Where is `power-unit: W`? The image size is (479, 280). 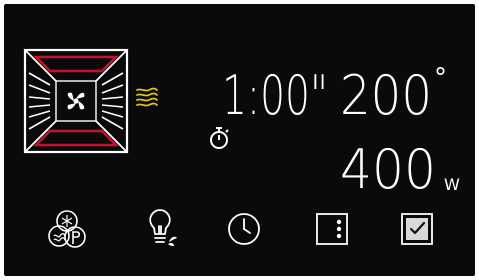
power-unit: W is located at coordinates (452, 184).